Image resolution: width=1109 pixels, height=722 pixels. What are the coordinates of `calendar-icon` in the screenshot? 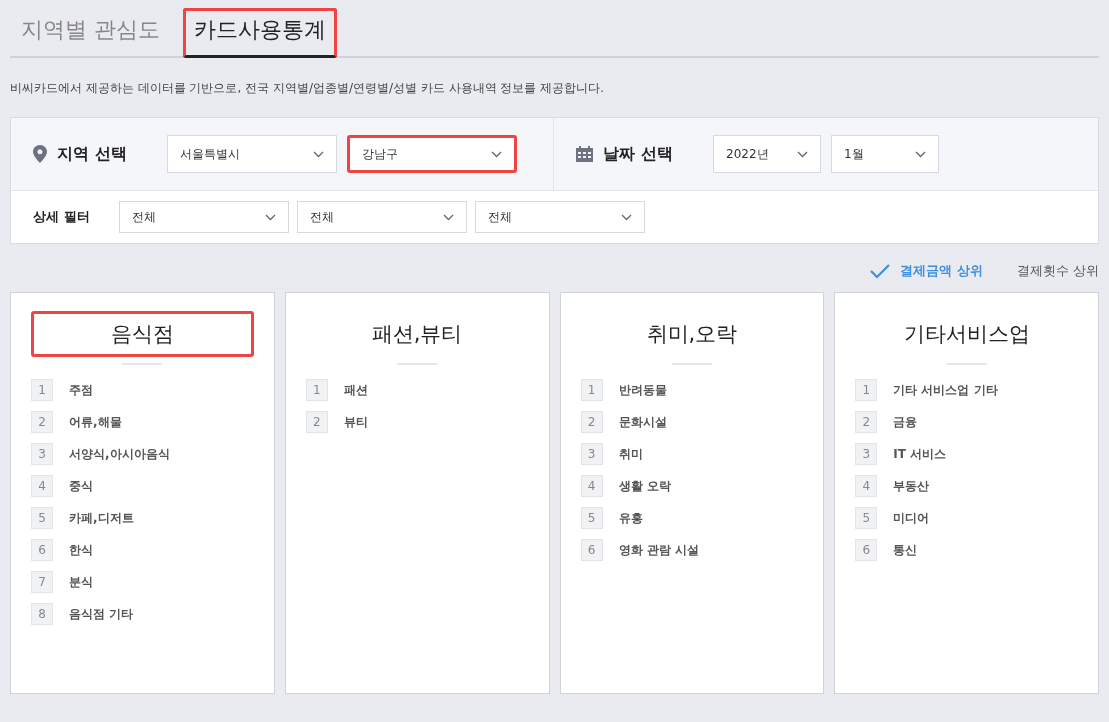 It's located at (584, 154).